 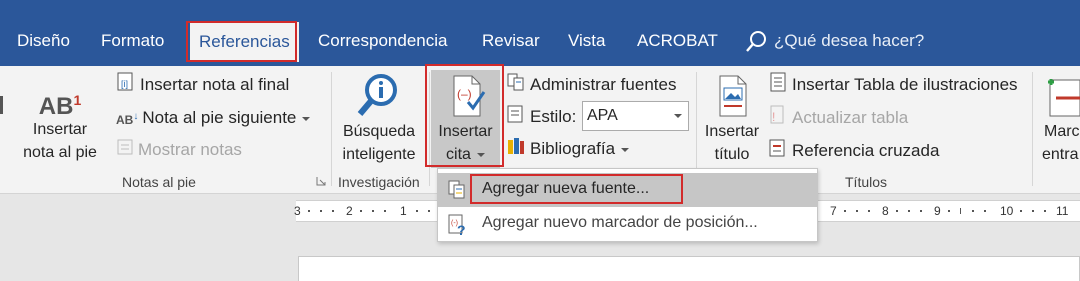 What do you see at coordinates (866, 182) in the screenshot?
I see `captions-group-label: Títulos` at bounding box center [866, 182].